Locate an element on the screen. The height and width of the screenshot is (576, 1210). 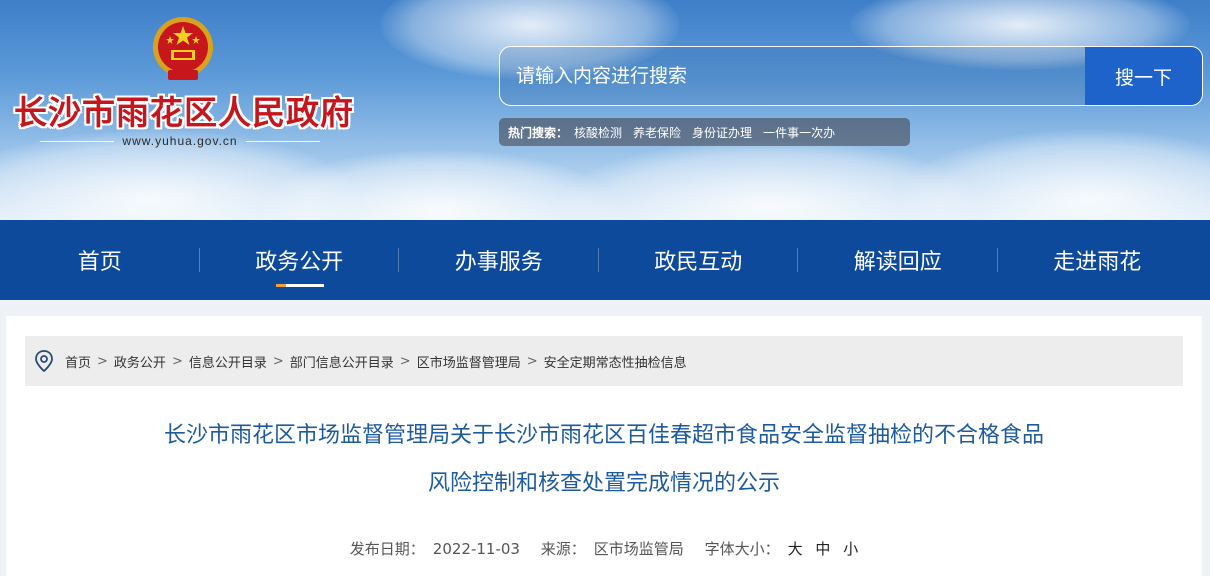
nav-item-label: 解读回应 is located at coordinates (897, 262).